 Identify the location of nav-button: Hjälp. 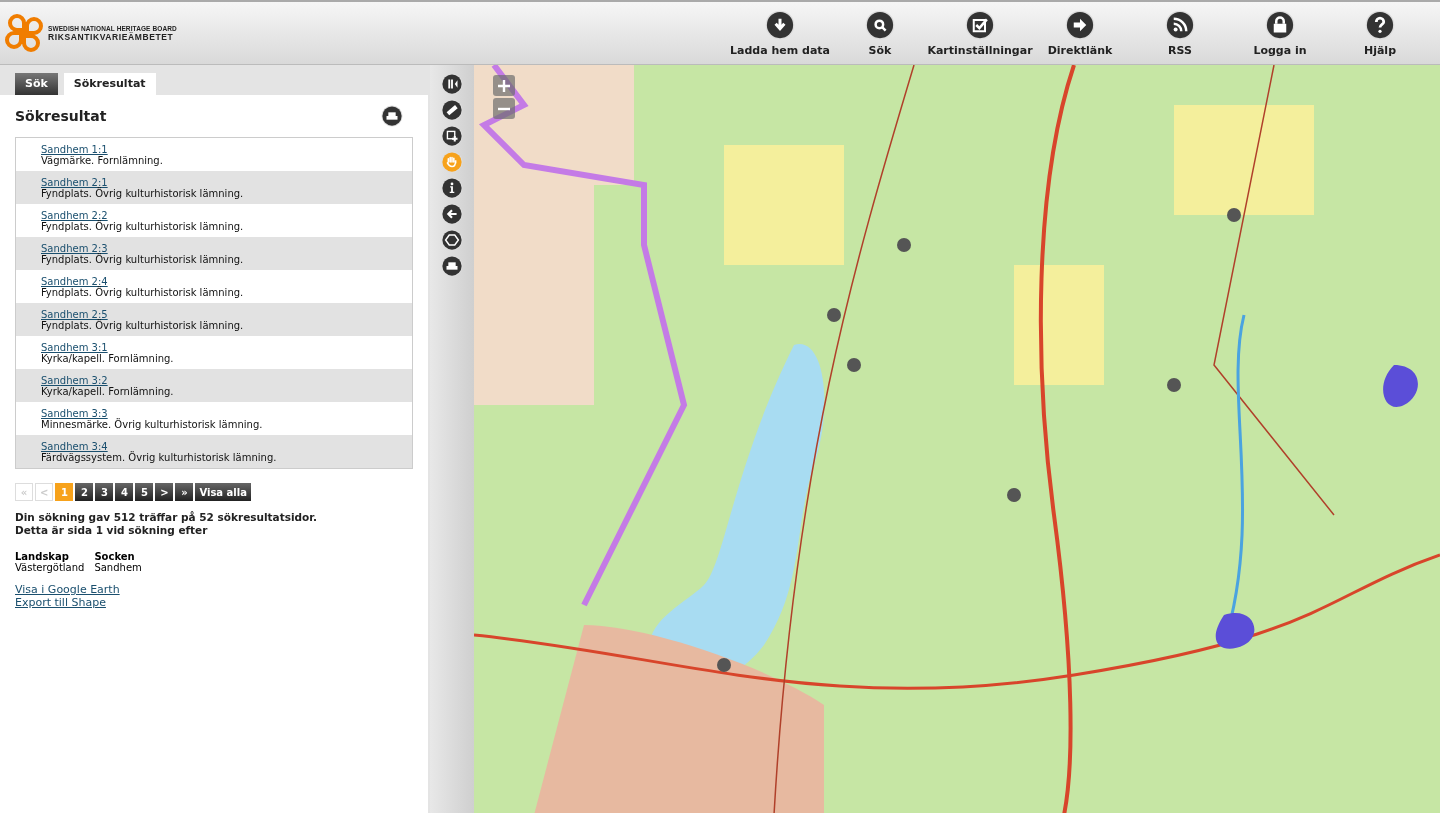
(1380, 33).